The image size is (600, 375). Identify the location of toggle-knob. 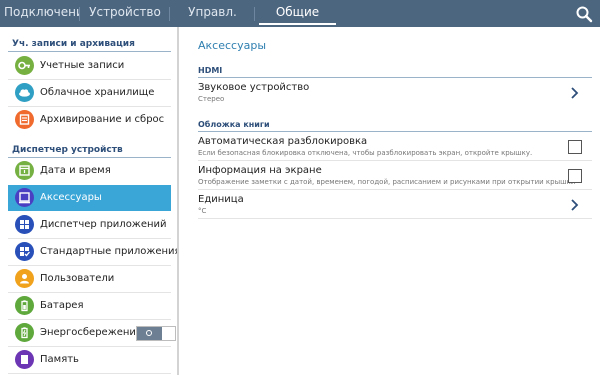
(149, 333).